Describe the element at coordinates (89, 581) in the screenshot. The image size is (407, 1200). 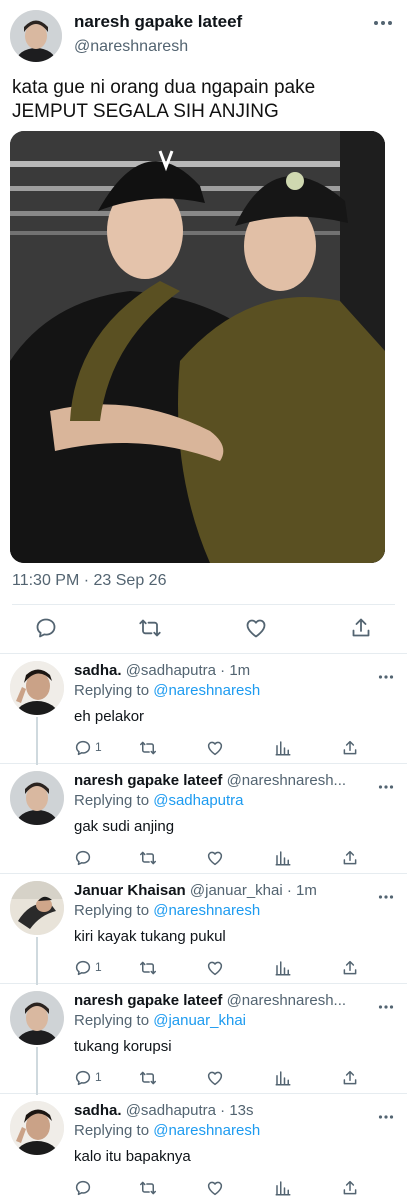
I see `tweet-timestamp: 11:30 PM · 23 Sep 26` at that location.